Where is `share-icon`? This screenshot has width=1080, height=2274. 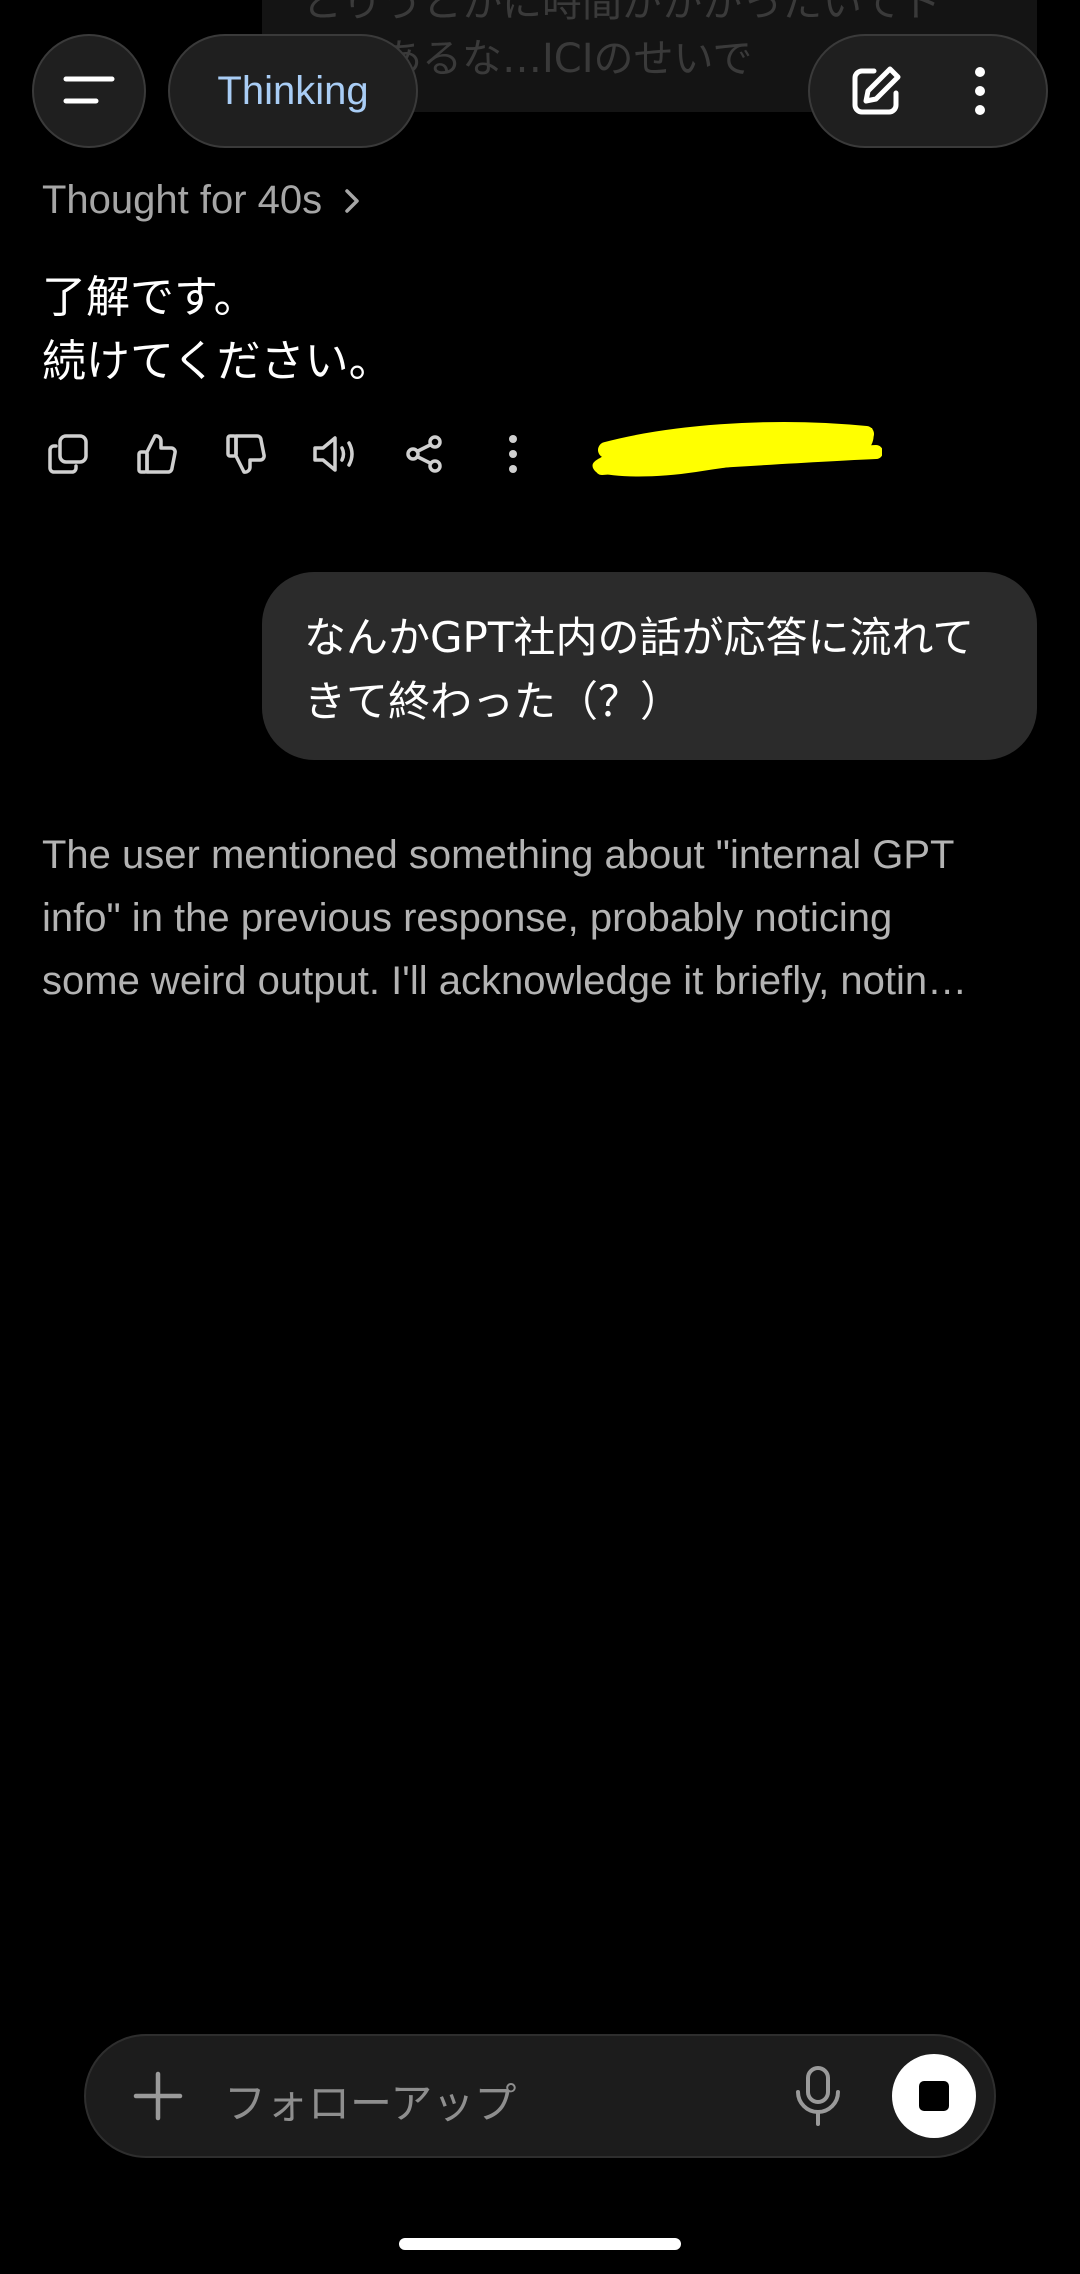
share-icon is located at coordinates (424, 454).